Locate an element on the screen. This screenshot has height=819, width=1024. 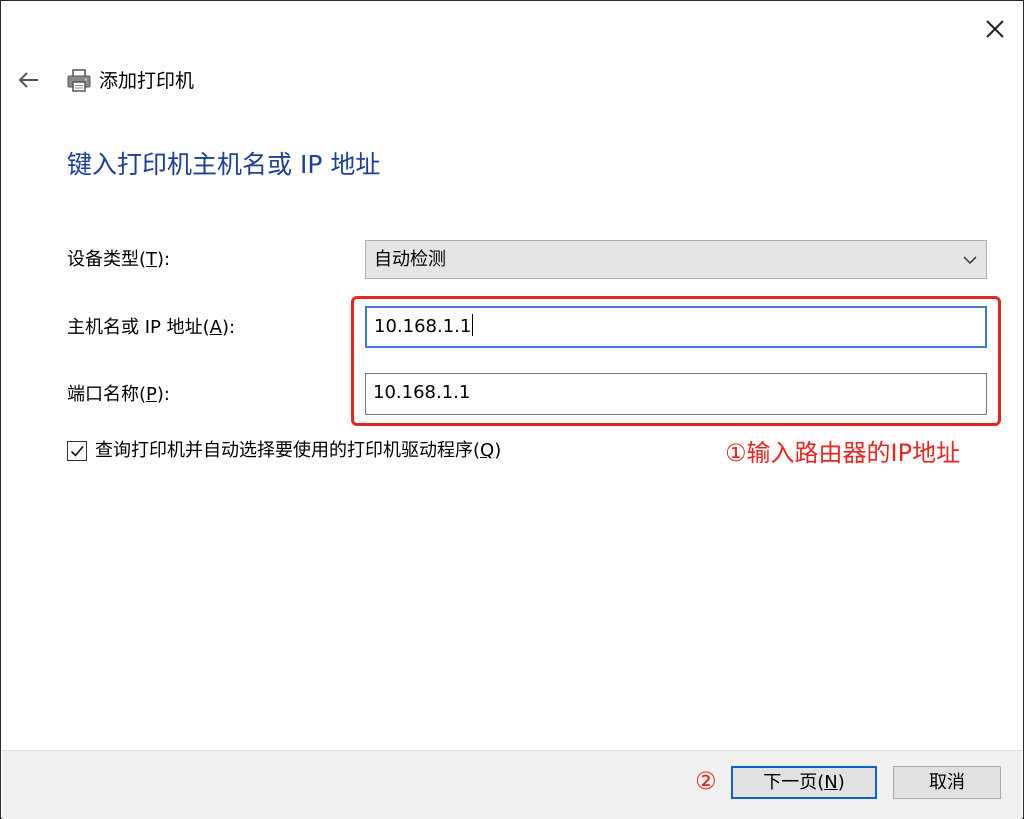
annotation-highlight-box is located at coordinates (676, 361).